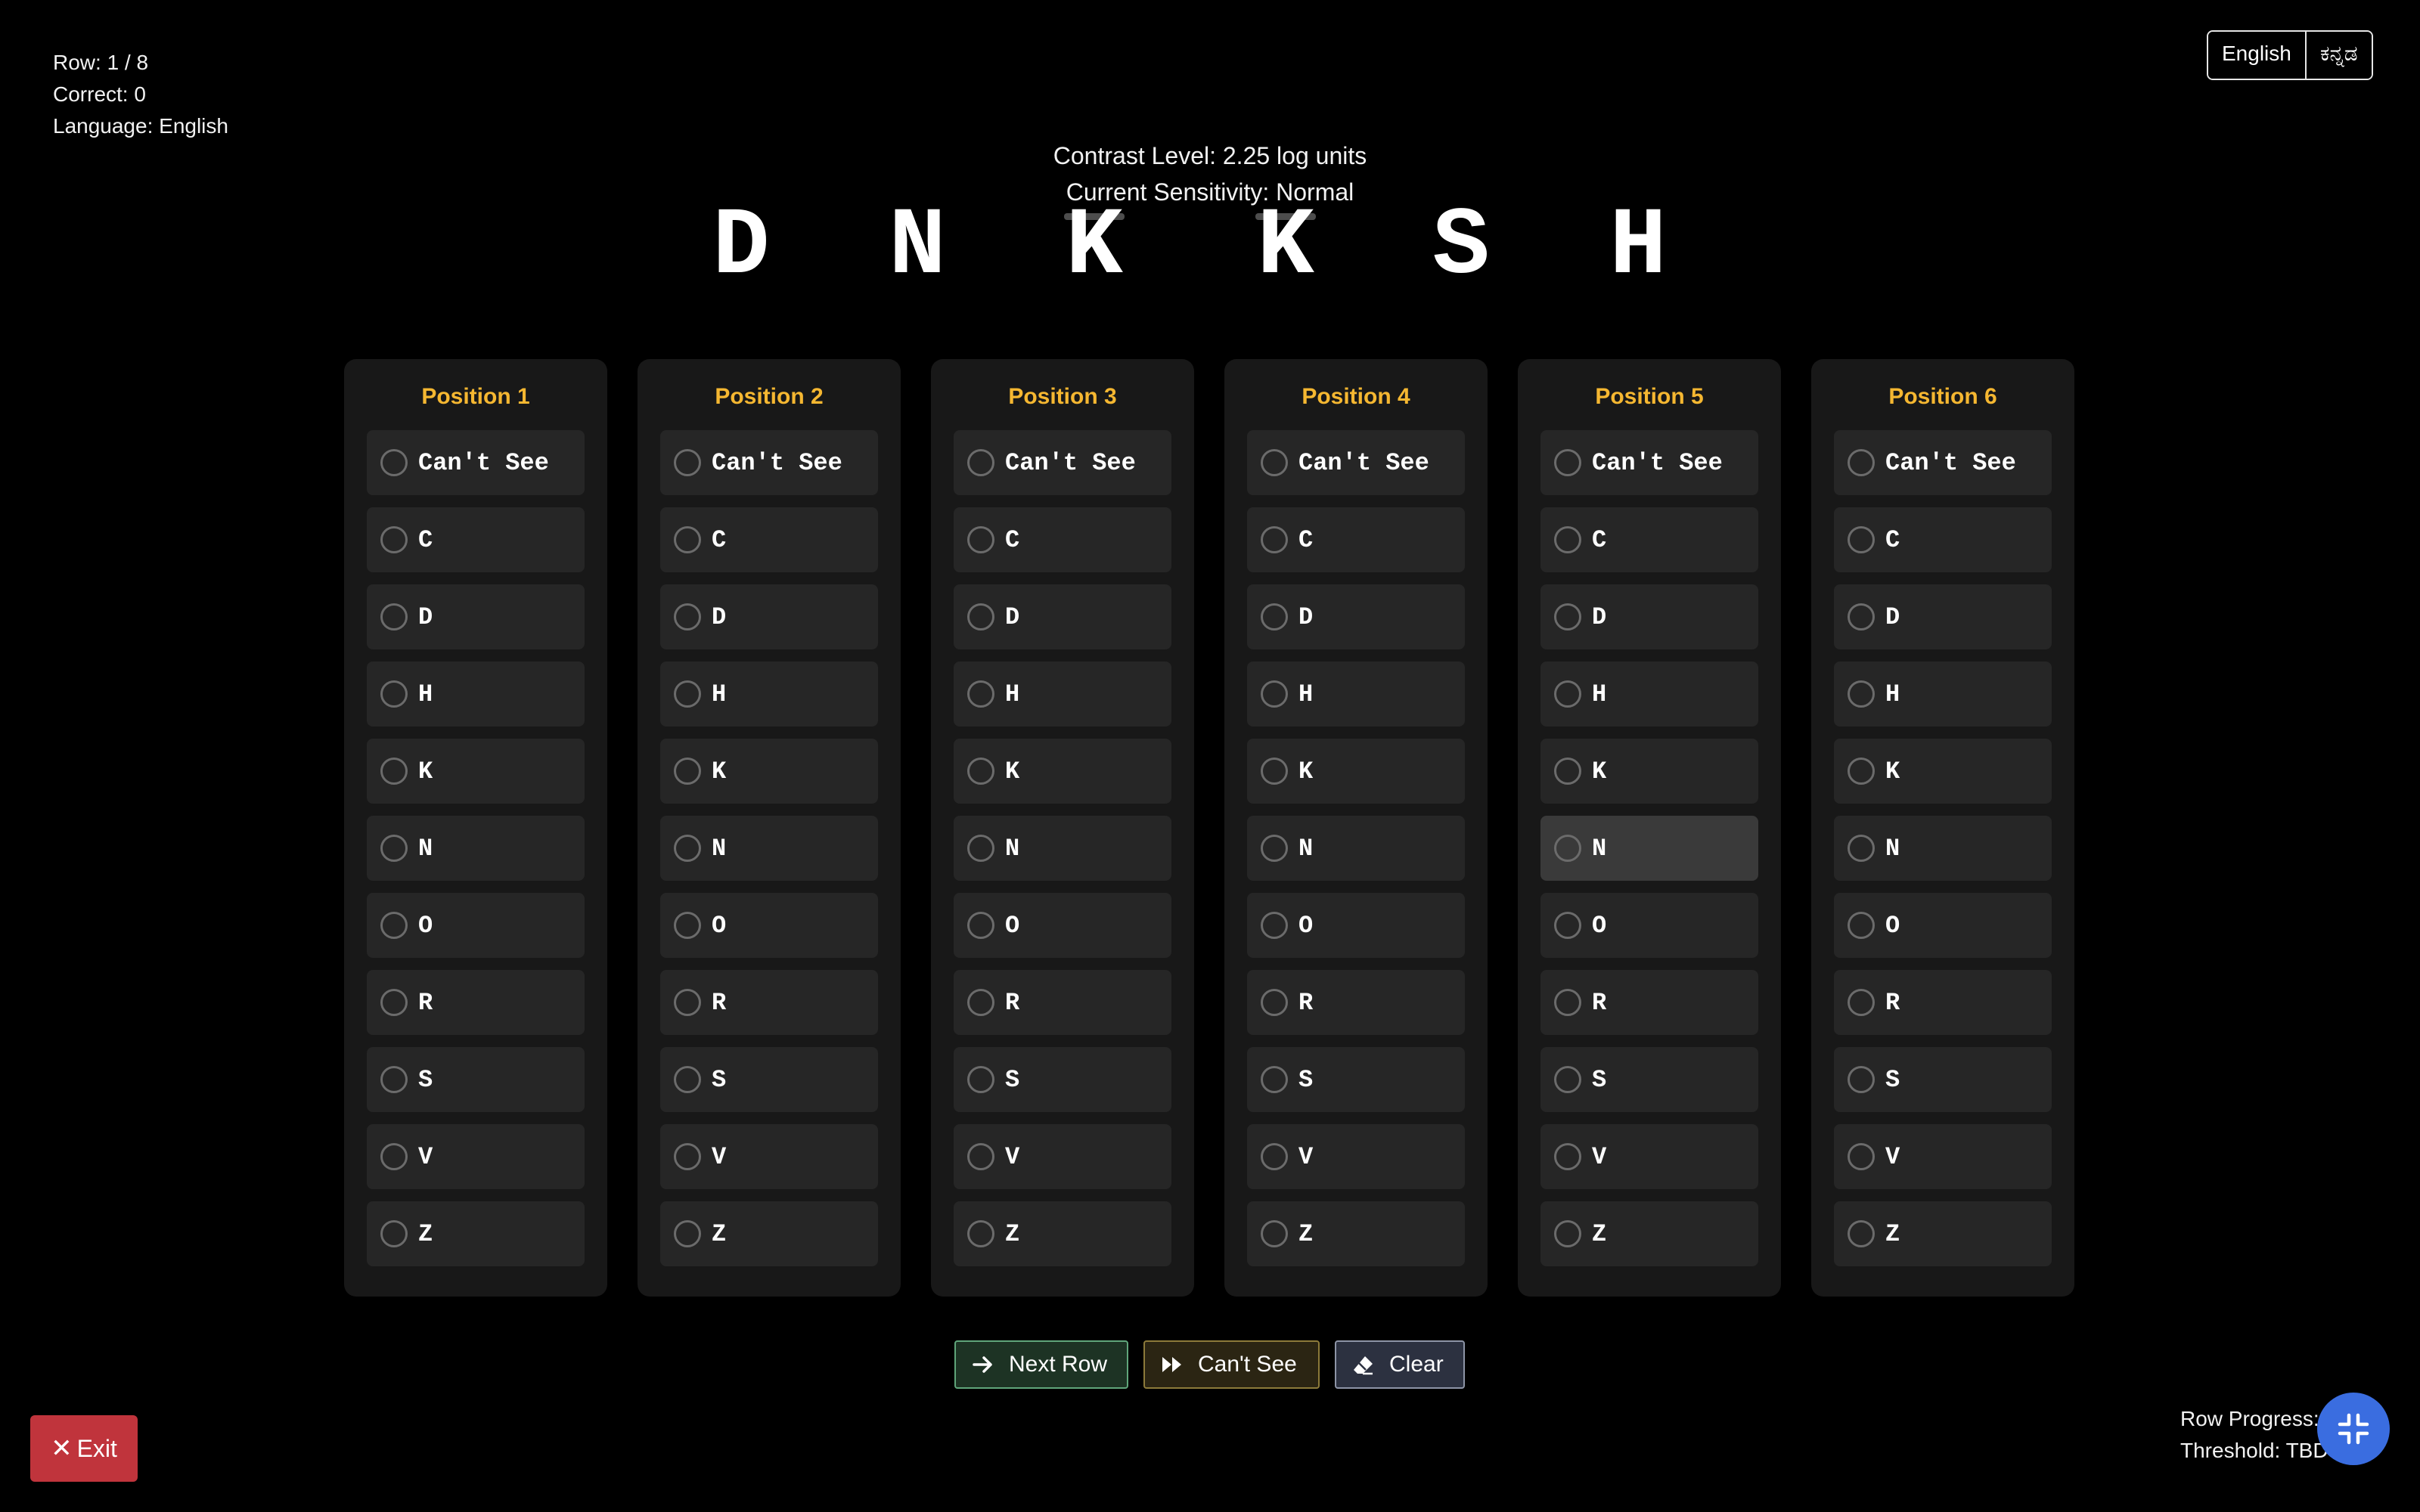 This screenshot has width=2420, height=1512. I want to click on next-row-button: Next Row, so click(1041, 1364).